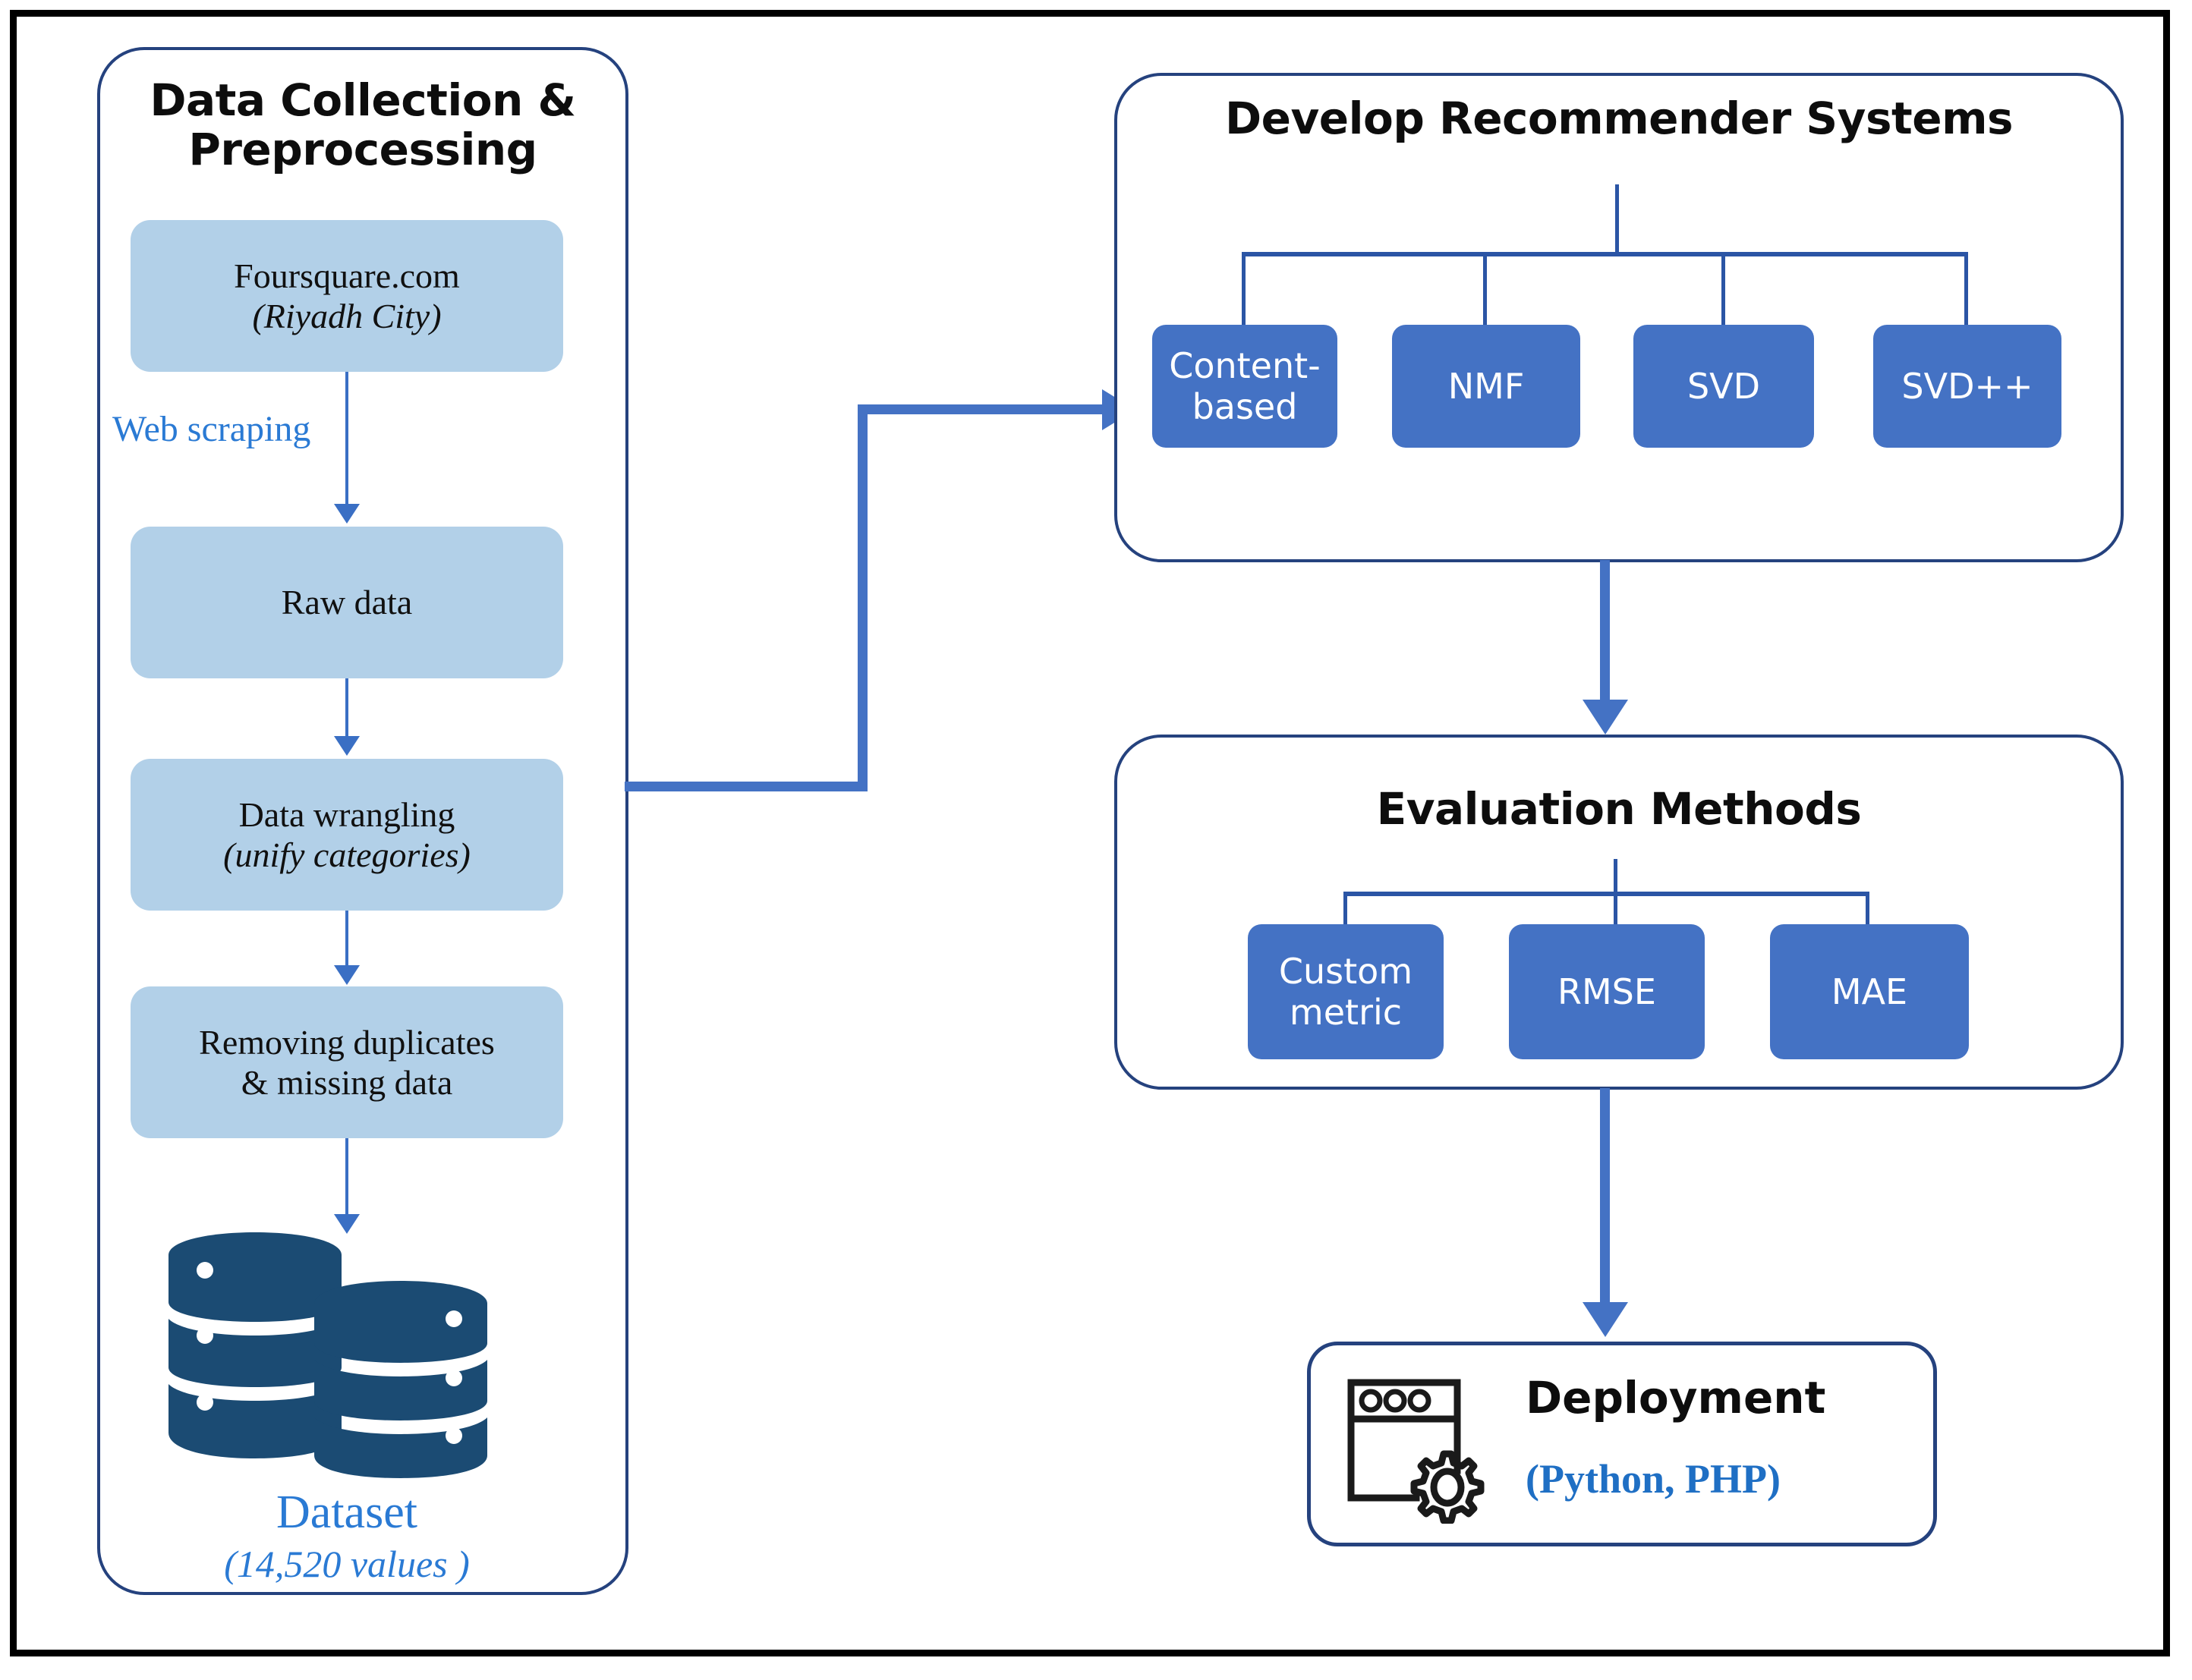 The width and height of the screenshot is (2192, 1680). What do you see at coordinates (1416, 1451) in the screenshot?
I see `browser-window-gear-icon` at bounding box center [1416, 1451].